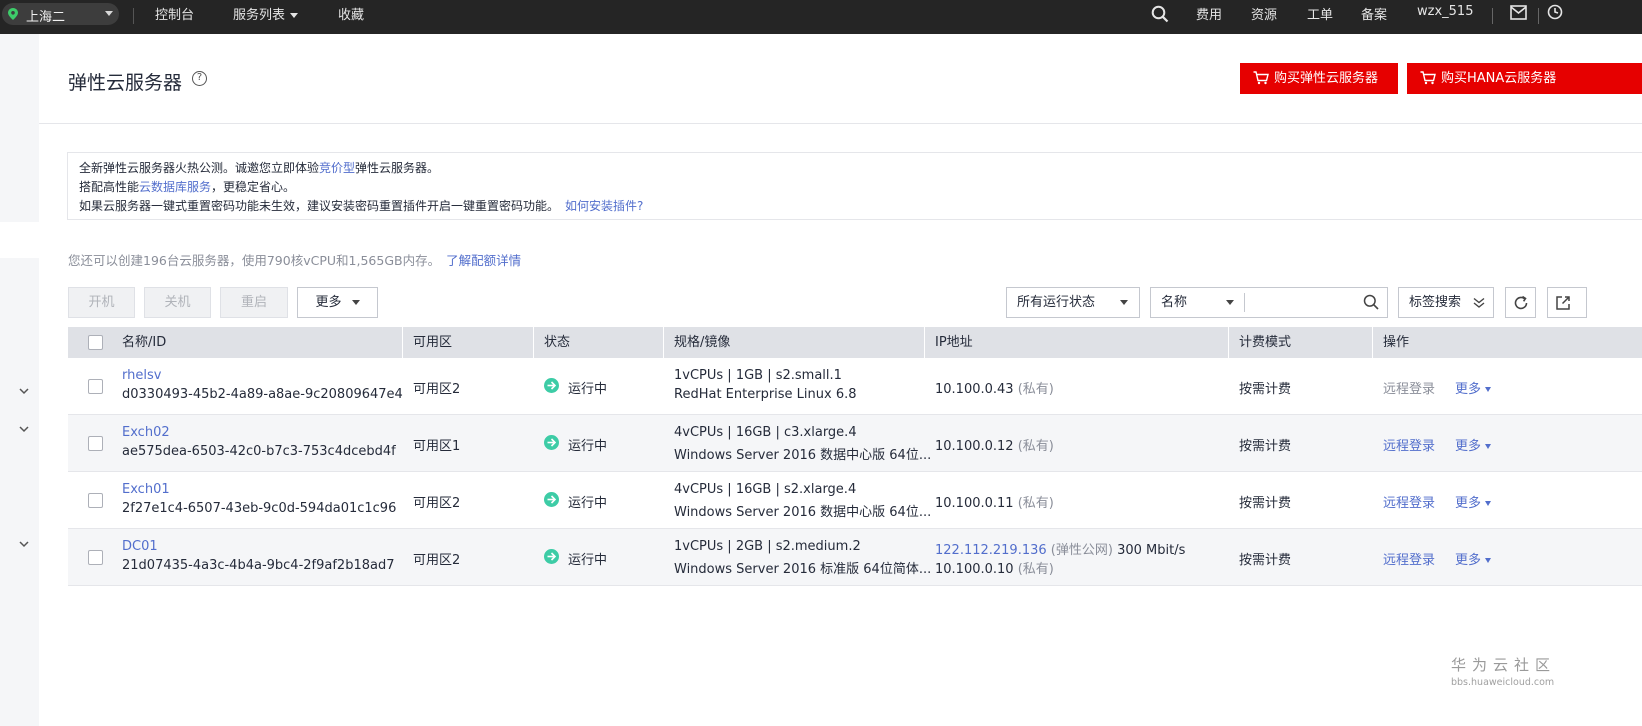  I want to click on cart-icon, so click(1261, 78).